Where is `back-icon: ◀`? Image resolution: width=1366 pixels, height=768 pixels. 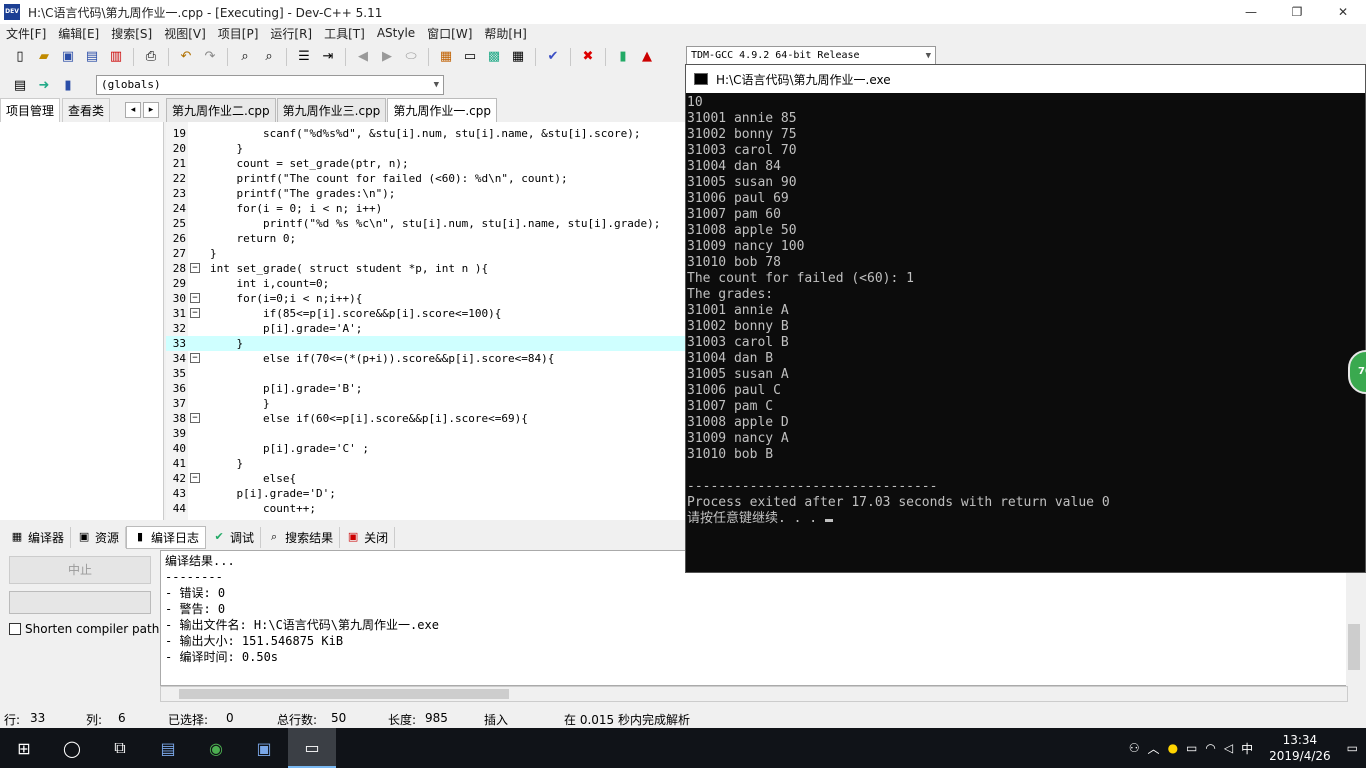
back-icon: ◀ is located at coordinates (363, 57).